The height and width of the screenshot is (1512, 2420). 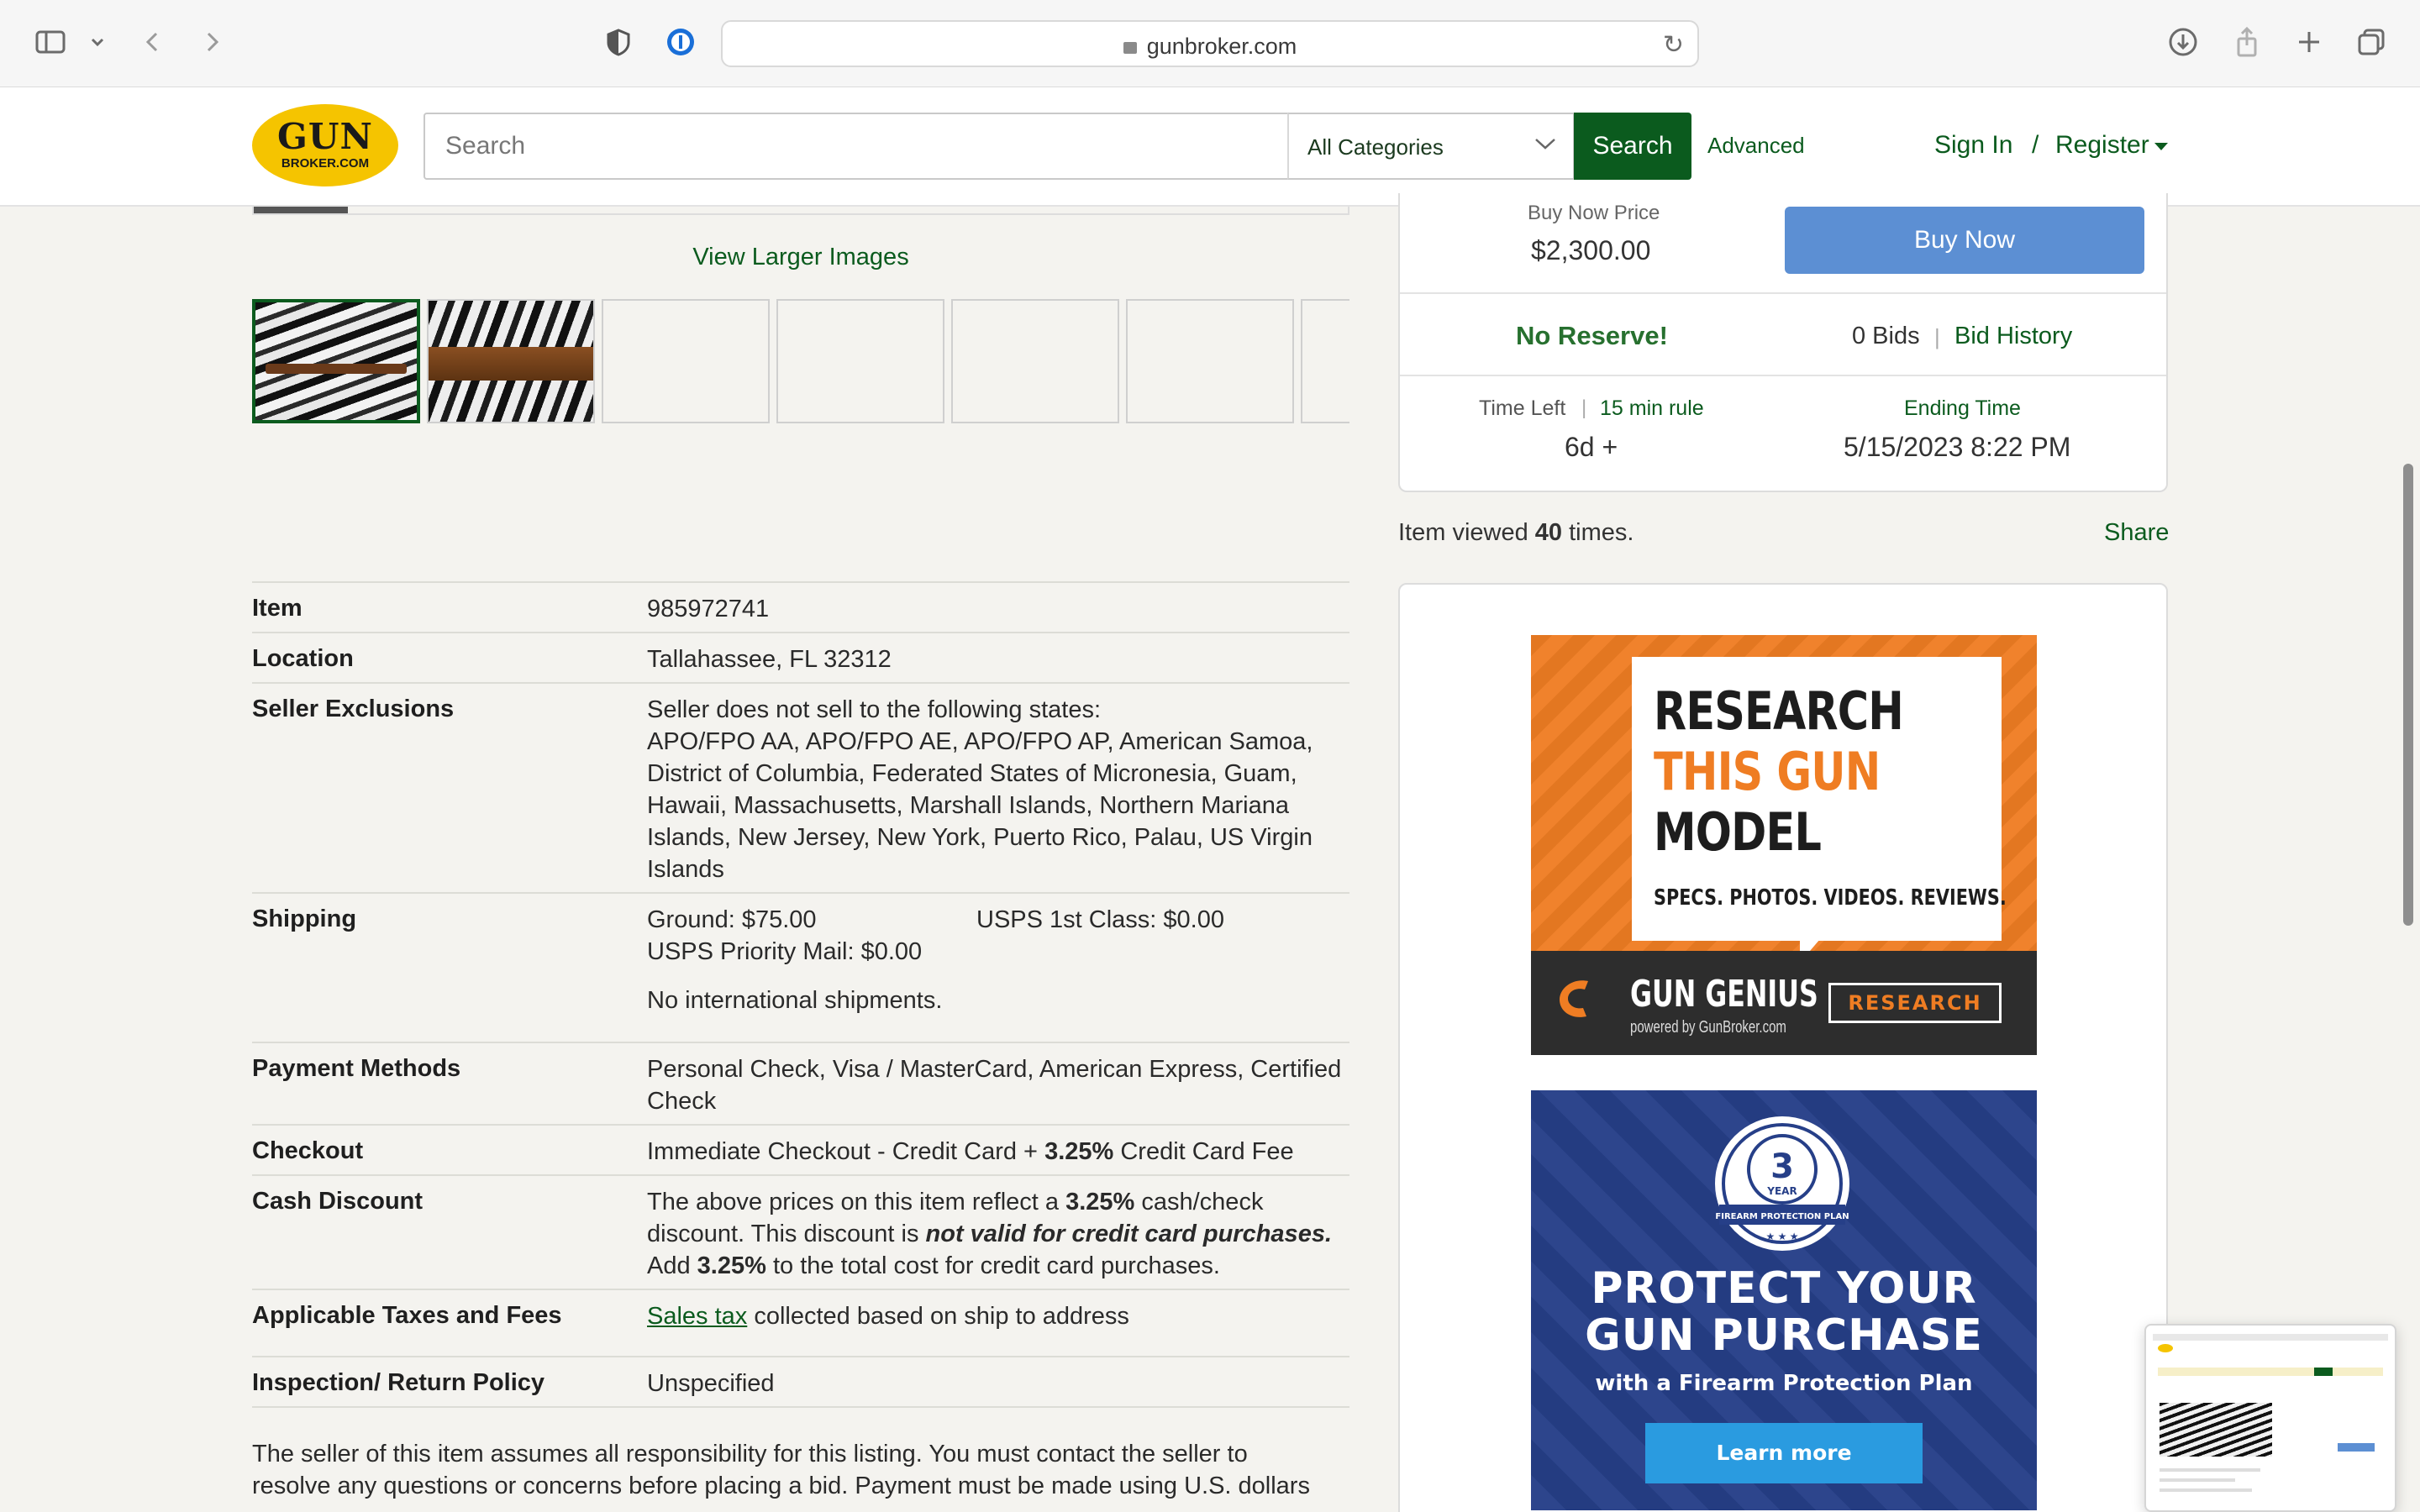 I want to click on search-button: Search, so click(x=1632, y=146).